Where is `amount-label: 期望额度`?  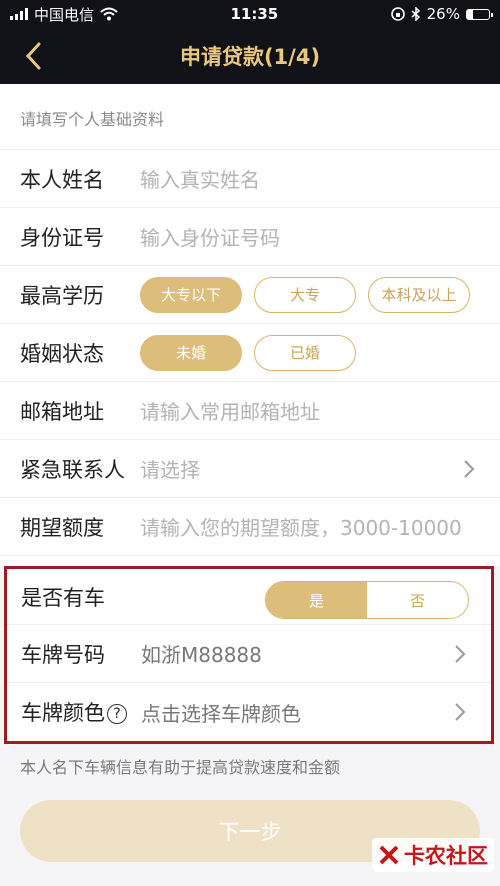
amount-label: 期望额度 is located at coordinates (62, 527).